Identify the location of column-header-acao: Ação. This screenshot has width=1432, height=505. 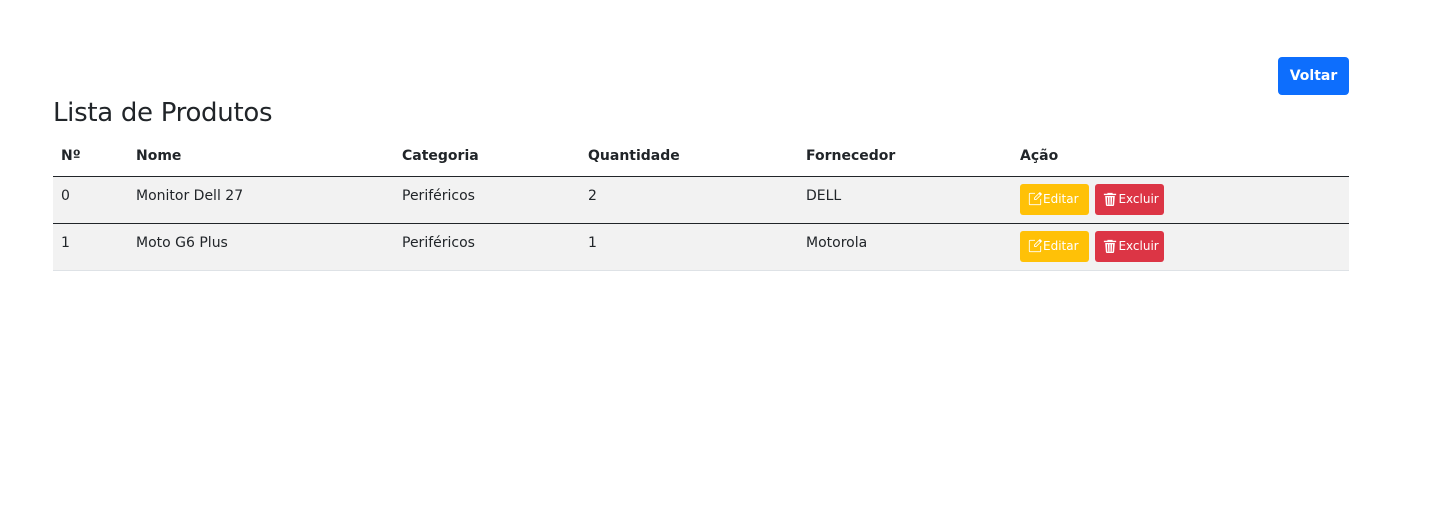
(1180, 157).